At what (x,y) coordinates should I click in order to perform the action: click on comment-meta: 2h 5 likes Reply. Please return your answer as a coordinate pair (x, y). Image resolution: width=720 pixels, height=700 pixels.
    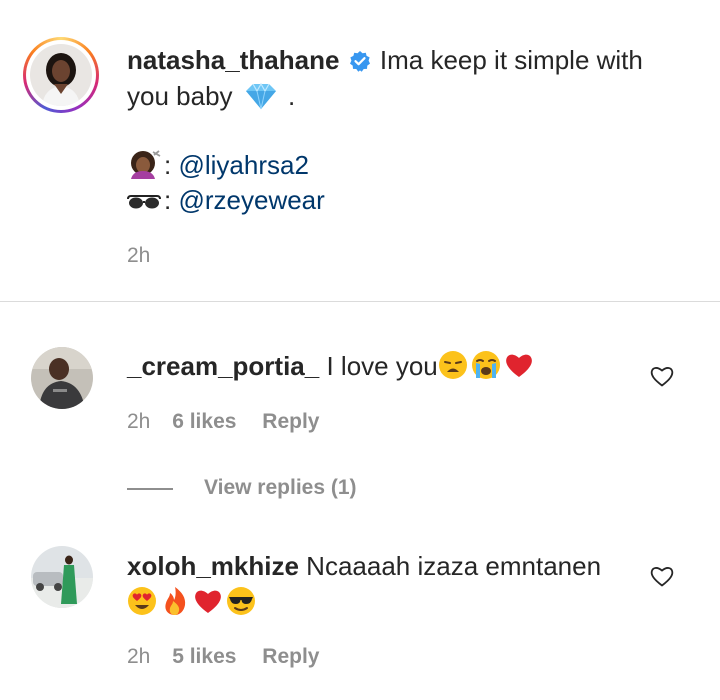
    Looking at the image, I should click on (223, 657).